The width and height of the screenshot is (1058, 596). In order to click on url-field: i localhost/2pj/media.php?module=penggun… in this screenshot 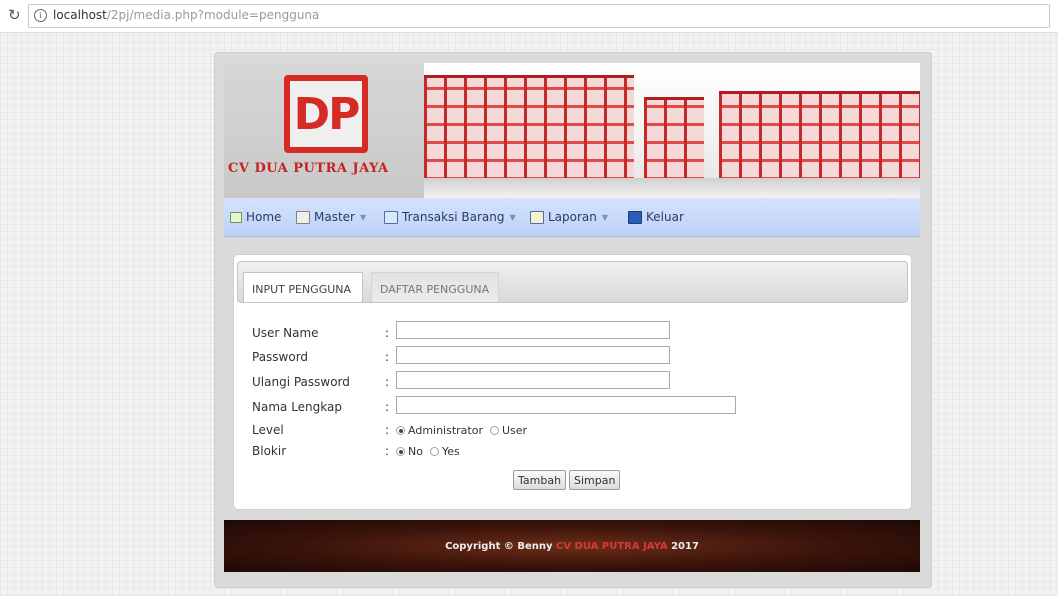, I will do `click(539, 16)`.